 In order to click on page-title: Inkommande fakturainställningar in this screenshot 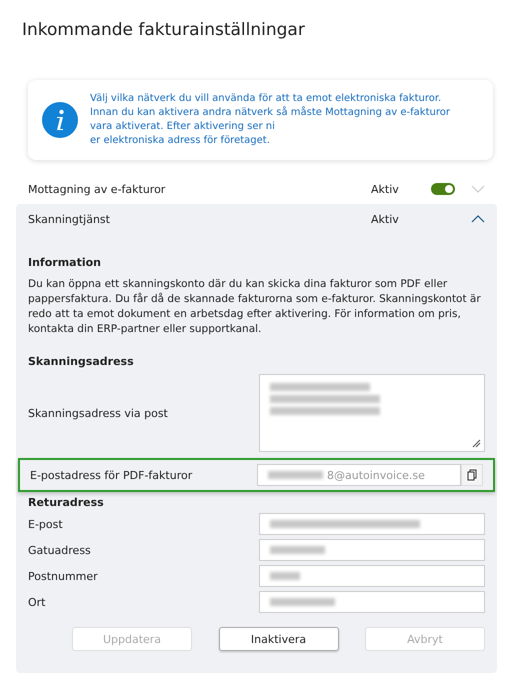, I will do `click(163, 30)`.